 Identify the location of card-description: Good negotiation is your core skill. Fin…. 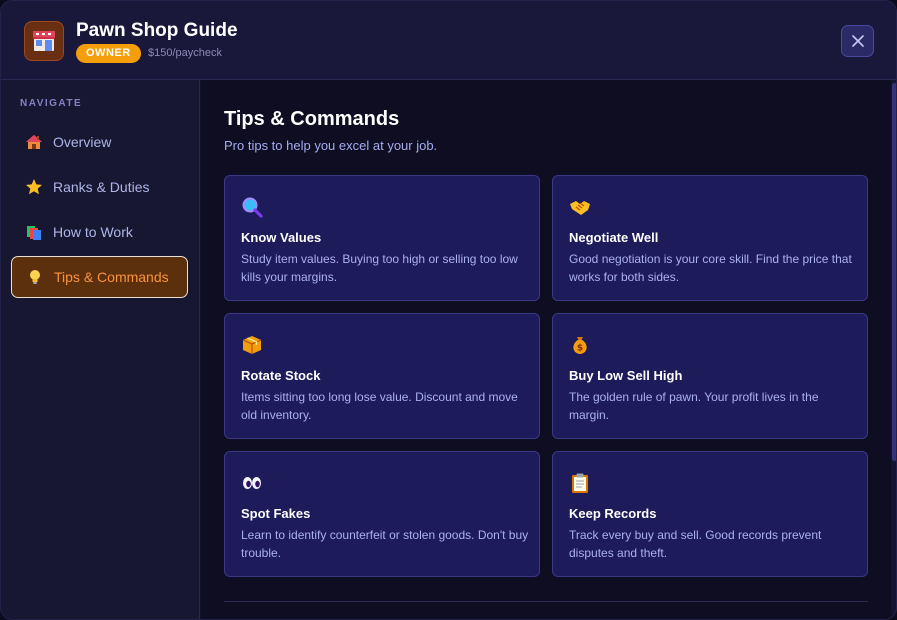
(710, 268).